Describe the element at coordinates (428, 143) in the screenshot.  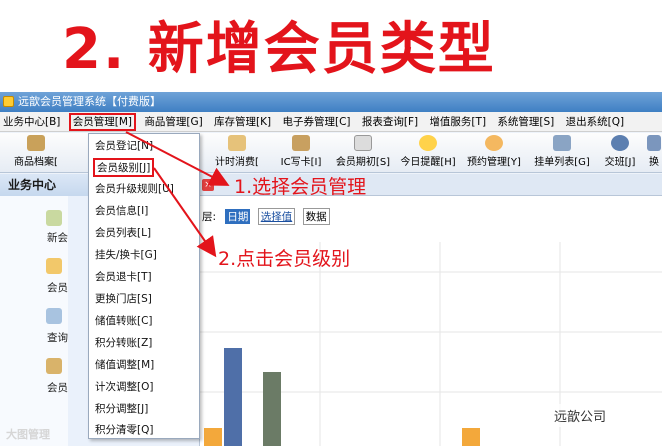
I see `bell-icon` at that location.